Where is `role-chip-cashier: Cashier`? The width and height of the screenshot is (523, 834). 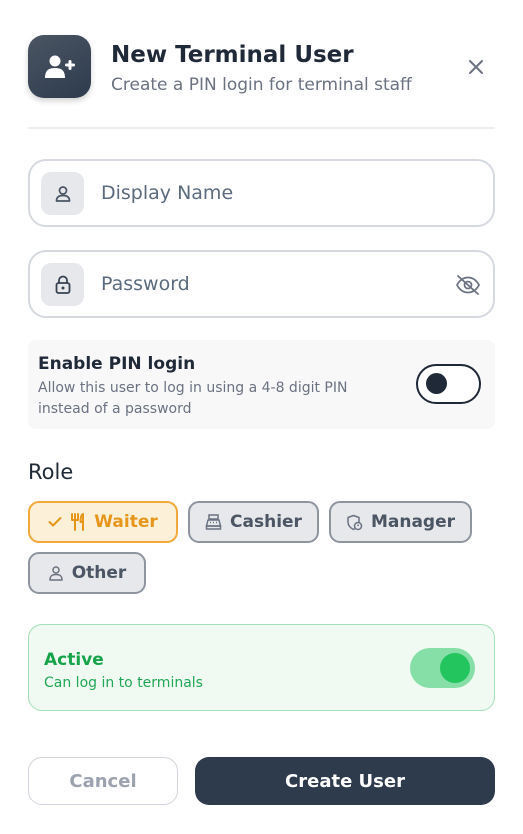
role-chip-cashier: Cashier is located at coordinates (253, 522).